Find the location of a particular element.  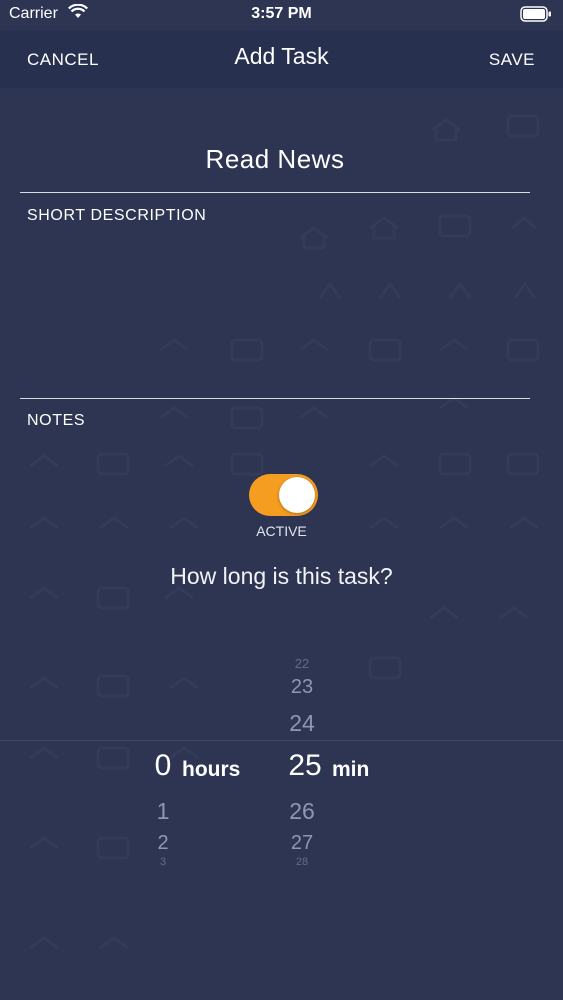

battery-icon is located at coordinates (536, 16).